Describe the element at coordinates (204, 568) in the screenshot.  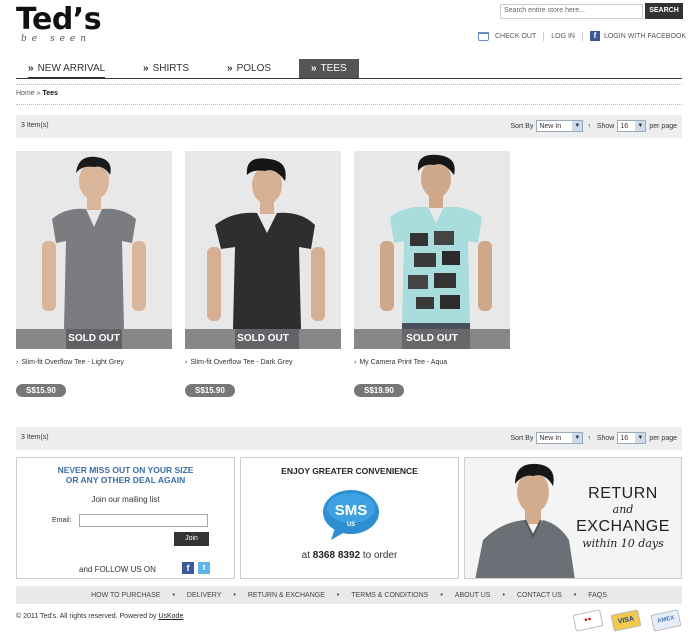
I see `twitter-icon: t` at that location.